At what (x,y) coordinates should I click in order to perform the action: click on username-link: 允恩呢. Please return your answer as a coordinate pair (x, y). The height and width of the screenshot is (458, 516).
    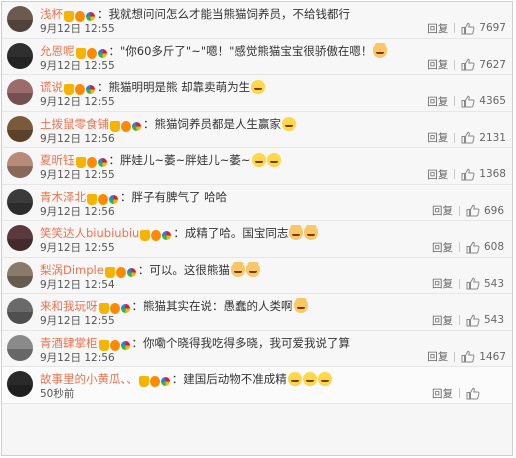
    Looking at the image, I should click on (57, 51).